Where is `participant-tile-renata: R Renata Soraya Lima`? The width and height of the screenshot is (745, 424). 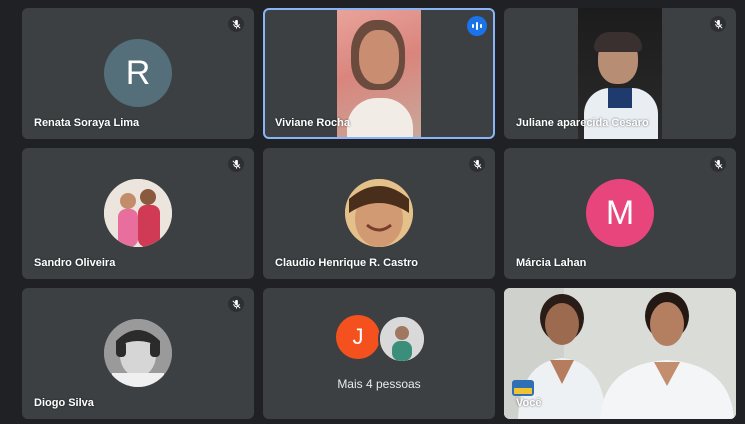
participant-tile-renata: R Renata Soraya Lima is located at coordinates (138, 73).